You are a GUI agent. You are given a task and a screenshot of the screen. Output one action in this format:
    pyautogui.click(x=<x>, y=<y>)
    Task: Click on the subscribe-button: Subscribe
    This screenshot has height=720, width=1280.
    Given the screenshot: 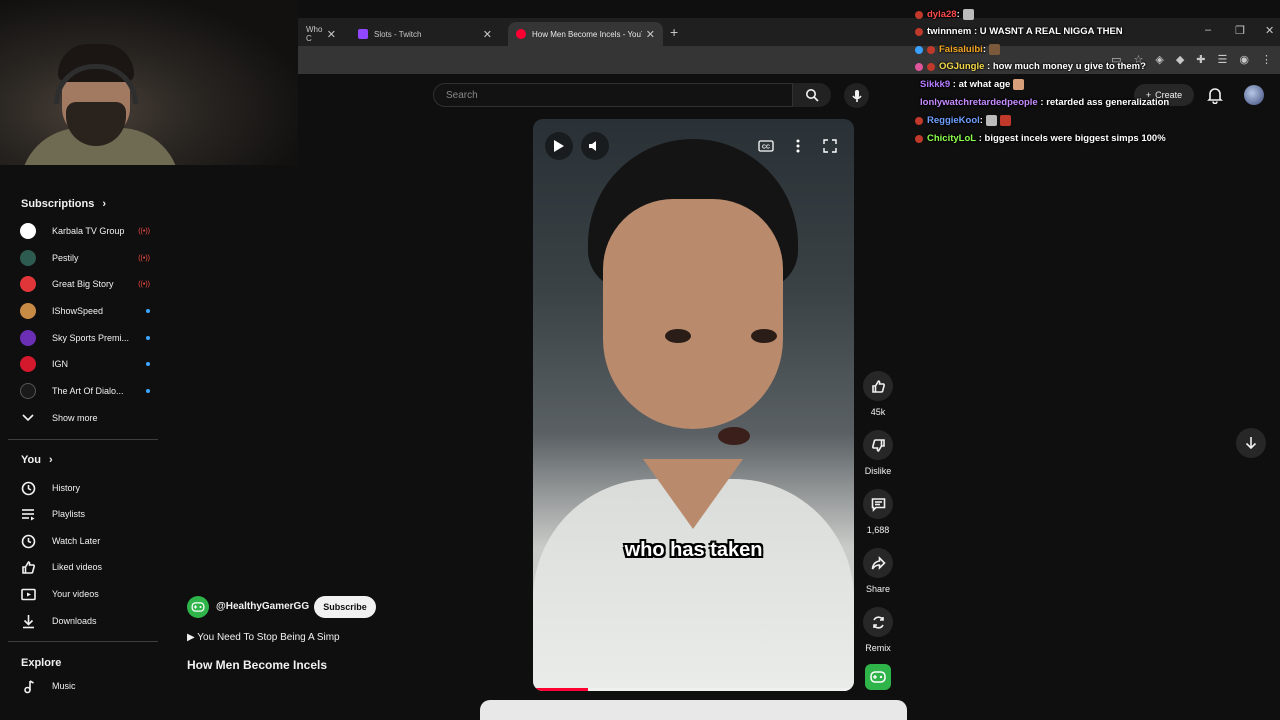 What is the action you would take?
    pyautogui.click(x=345, y=607)
    